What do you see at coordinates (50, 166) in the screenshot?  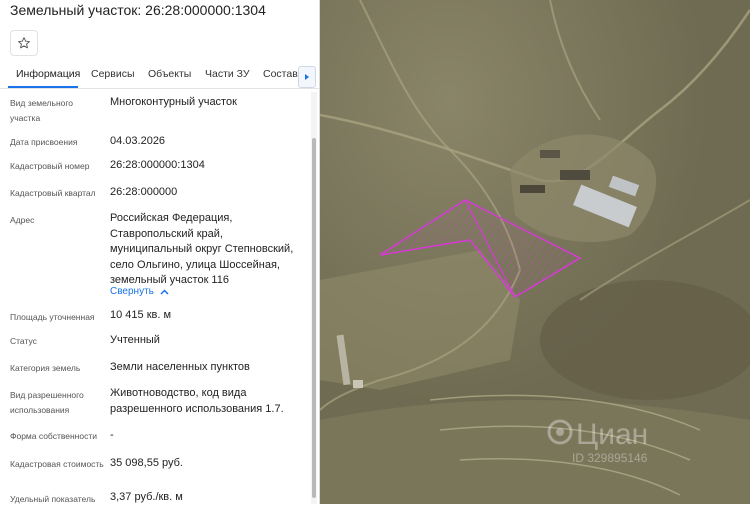 I see `cadastral-number-label: Кадастровый номер` at bounding box center [50, 166].